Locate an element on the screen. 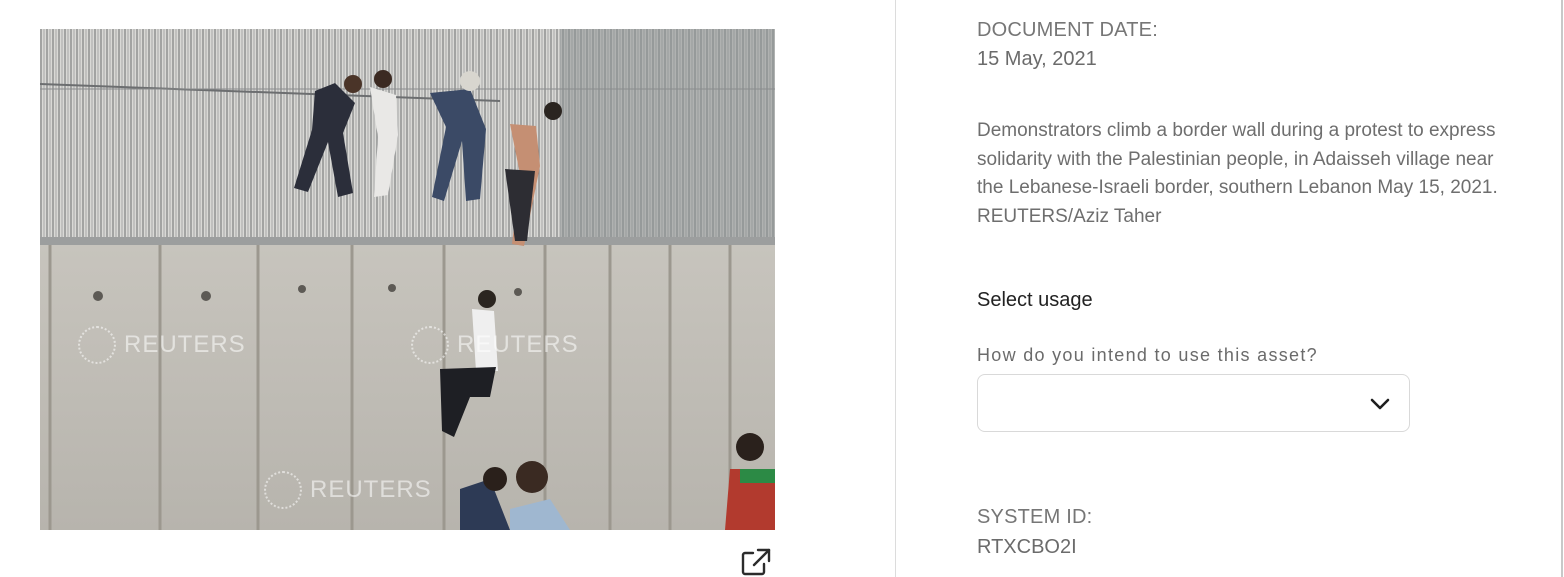 The width and height of the screenshot is (1564, 577). document-date-value: 15 May, 2021 is located at coordinates (1037, 59).